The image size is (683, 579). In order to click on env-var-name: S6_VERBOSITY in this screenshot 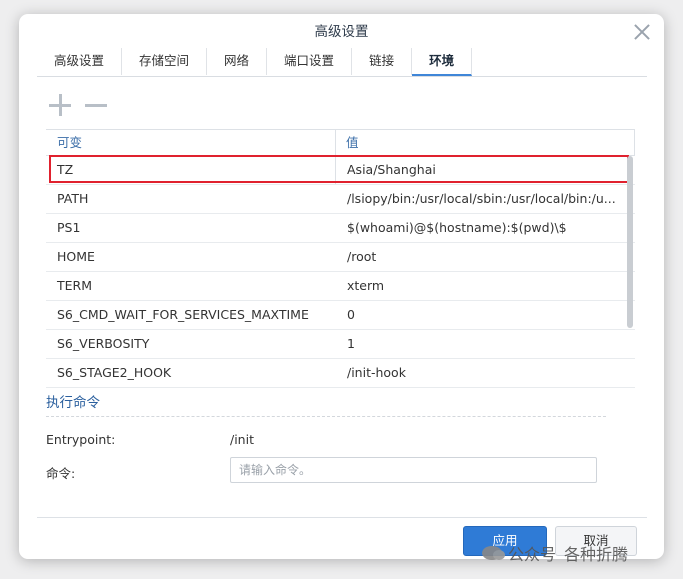, I will do `click(103, 343)`.